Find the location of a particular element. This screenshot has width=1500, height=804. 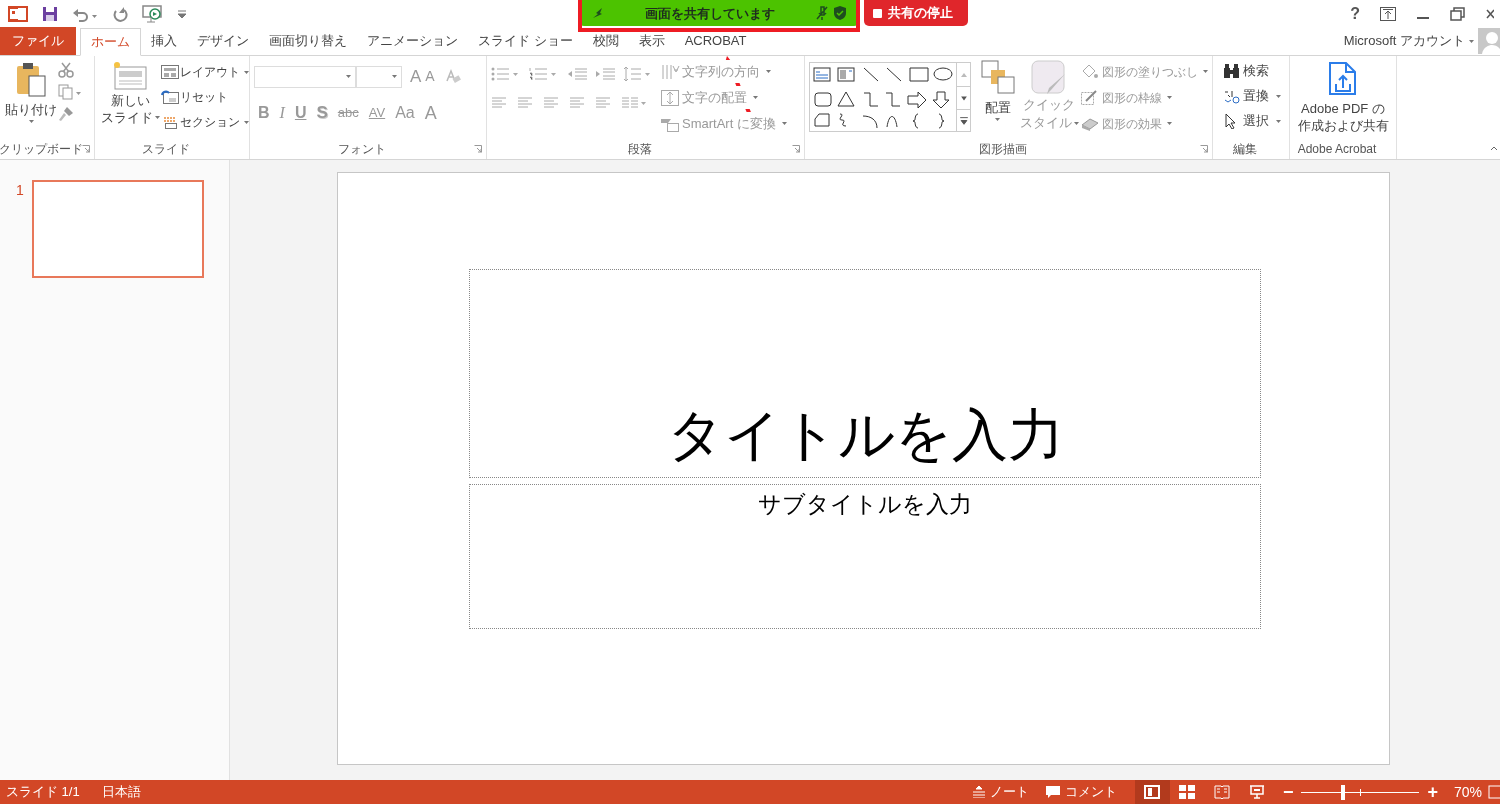

save-icon is located at coordinates (50, 14).